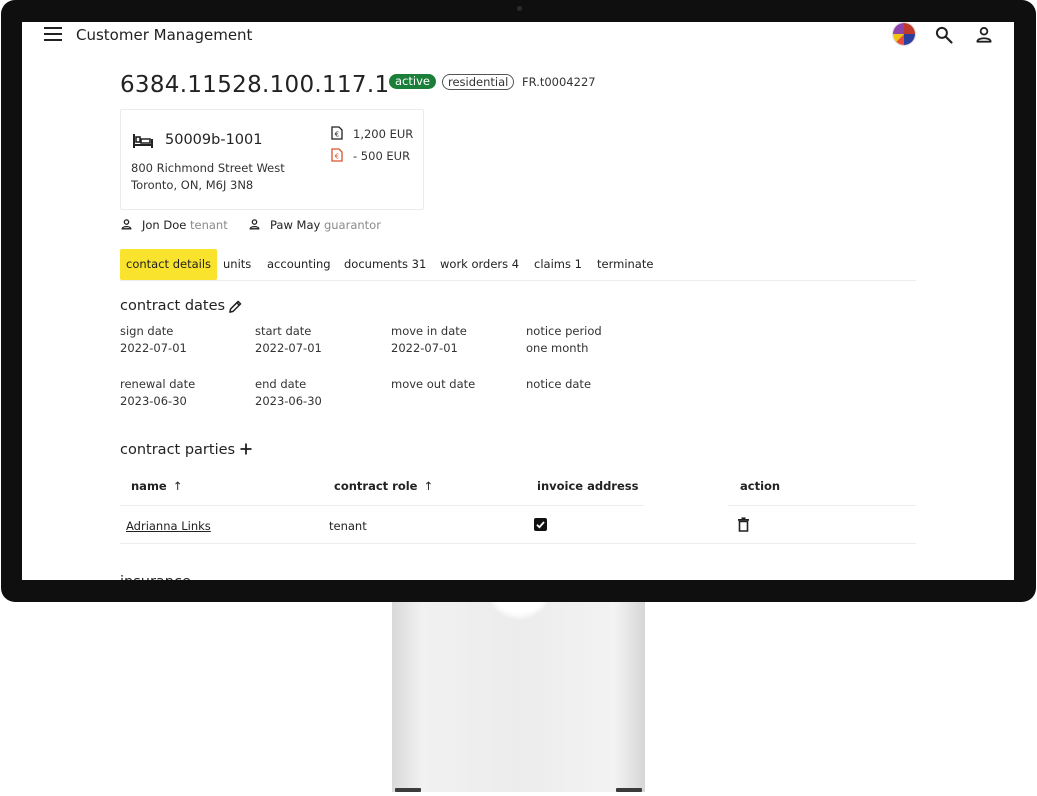  What do you see at coordinates (408, 790) in the screenshot?
I see `stand-foot-left` at bounding box center [408, 790].